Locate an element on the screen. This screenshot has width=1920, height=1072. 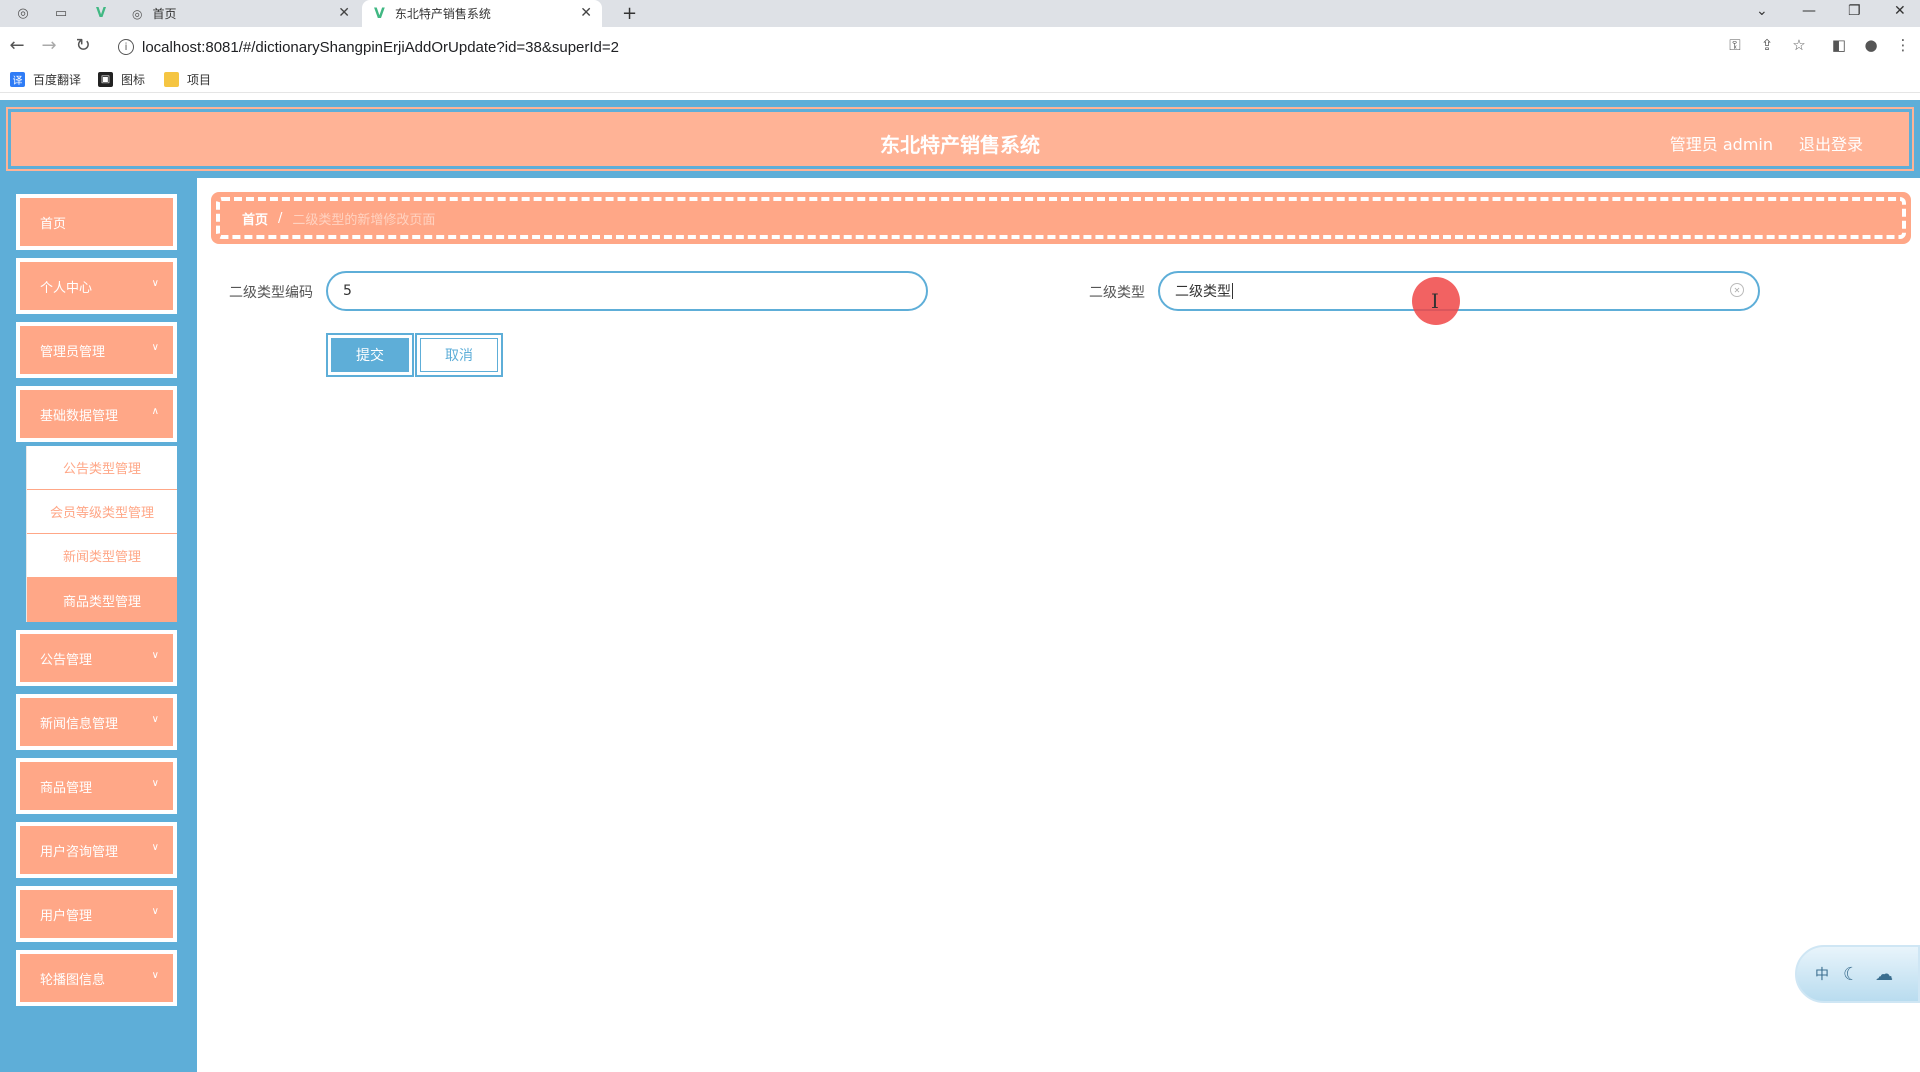
sidebar-submenu: 公告类型管理 会员等级类型管理 新闻类型管理 商品类型管理 is located at coordinates (101, 534).